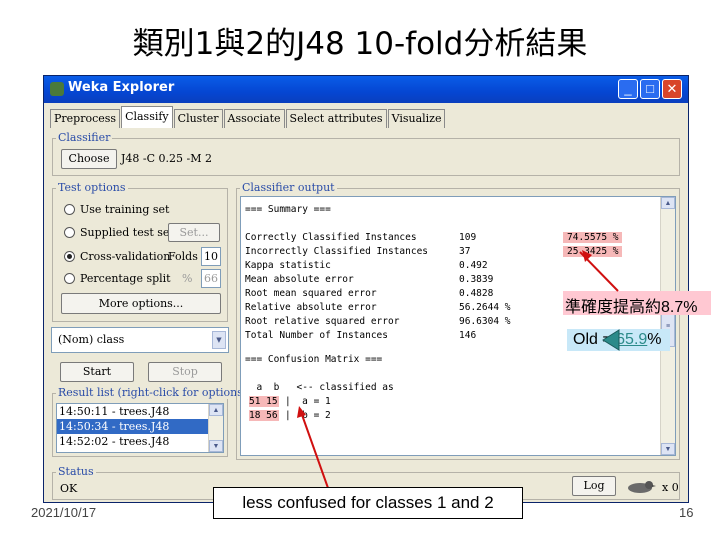 The height and width of the screenshot is (540, 720). I want to click on summary-label: Kappa statistic, so click(288, 265).